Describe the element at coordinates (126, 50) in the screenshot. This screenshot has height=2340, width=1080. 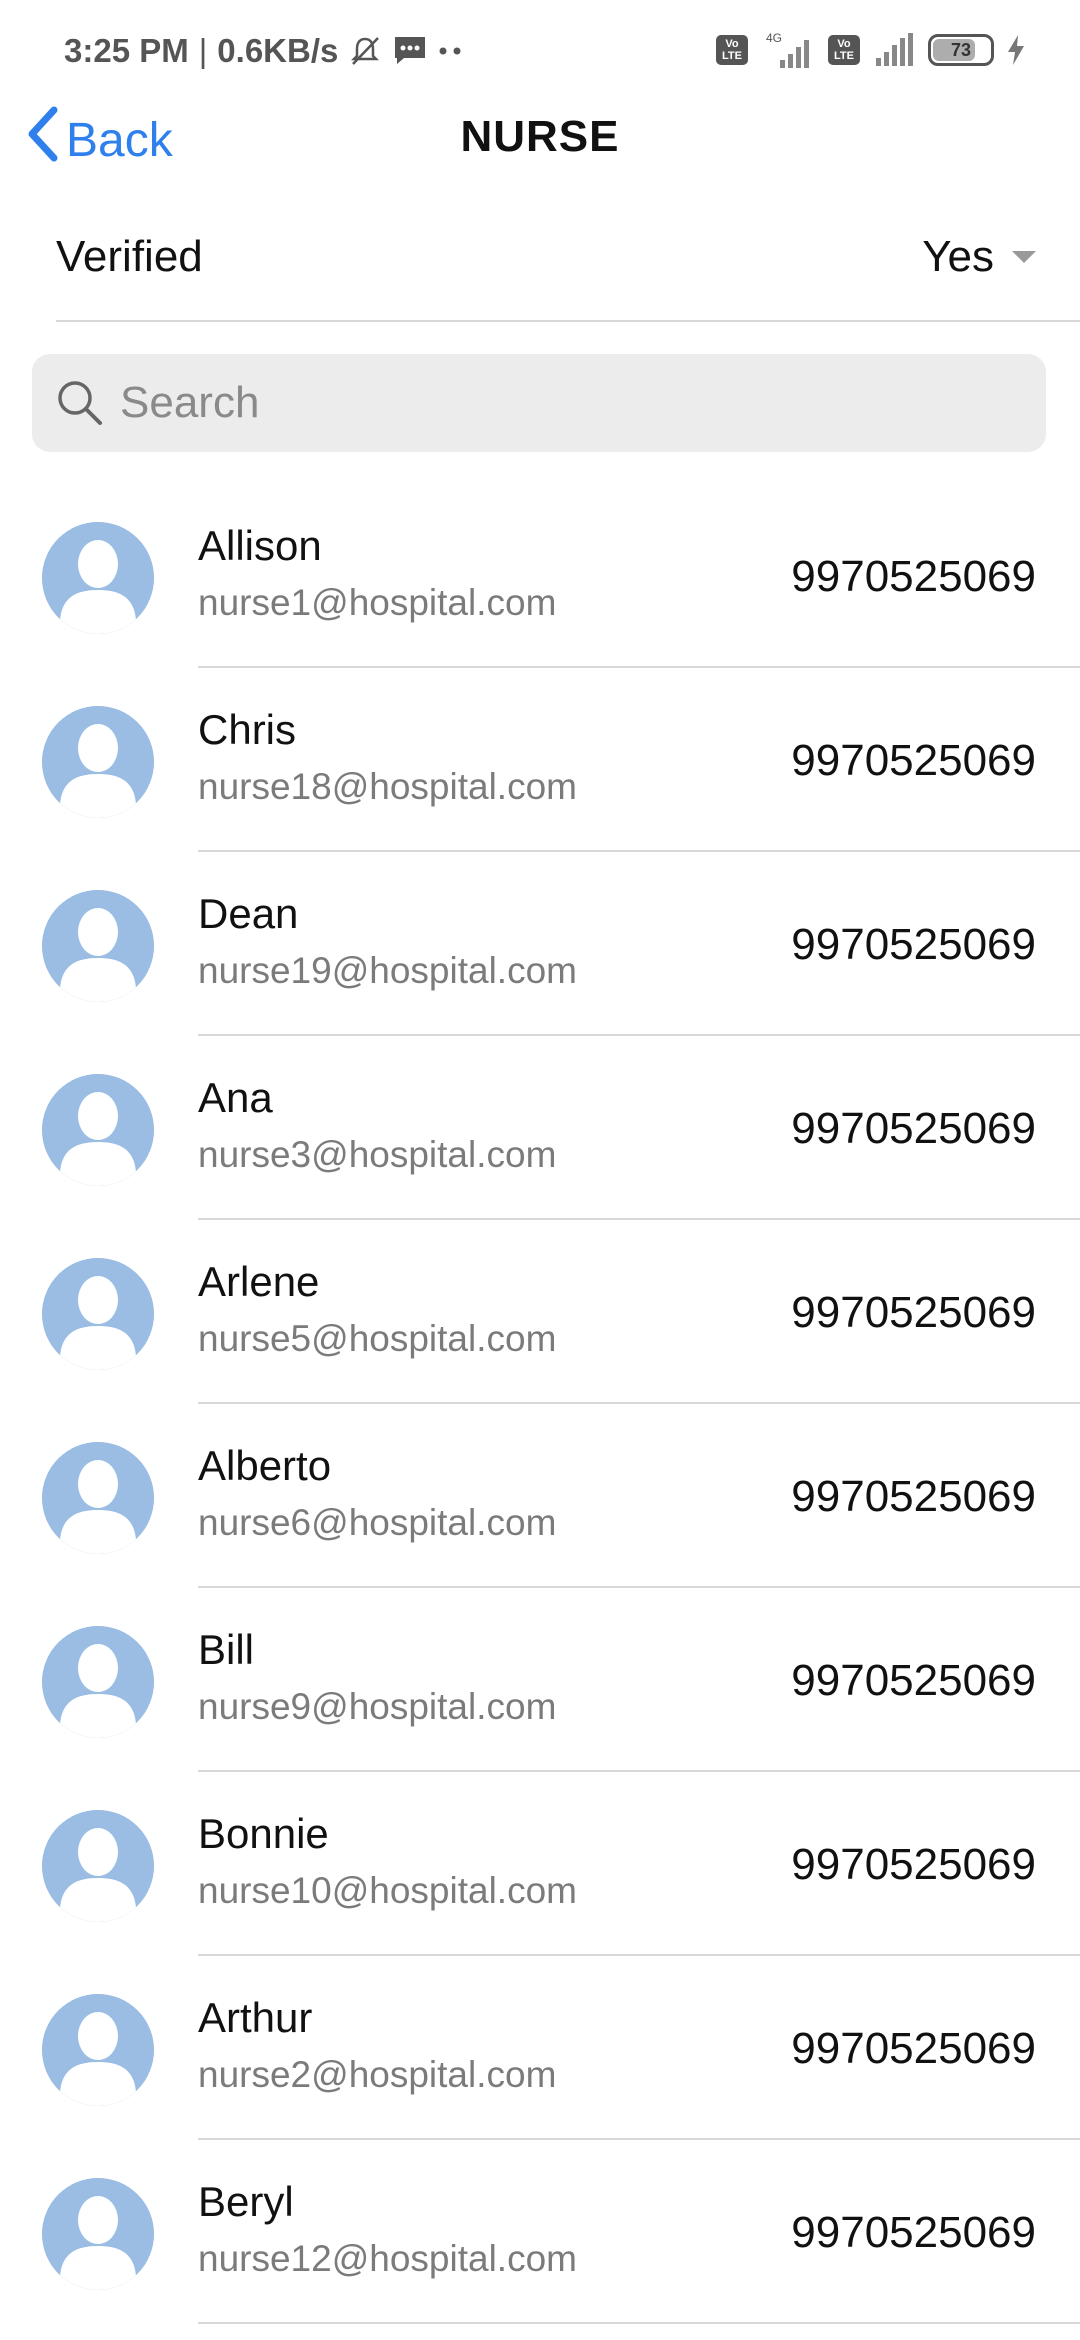
I see `status-time: 3:25 PM` at that location.